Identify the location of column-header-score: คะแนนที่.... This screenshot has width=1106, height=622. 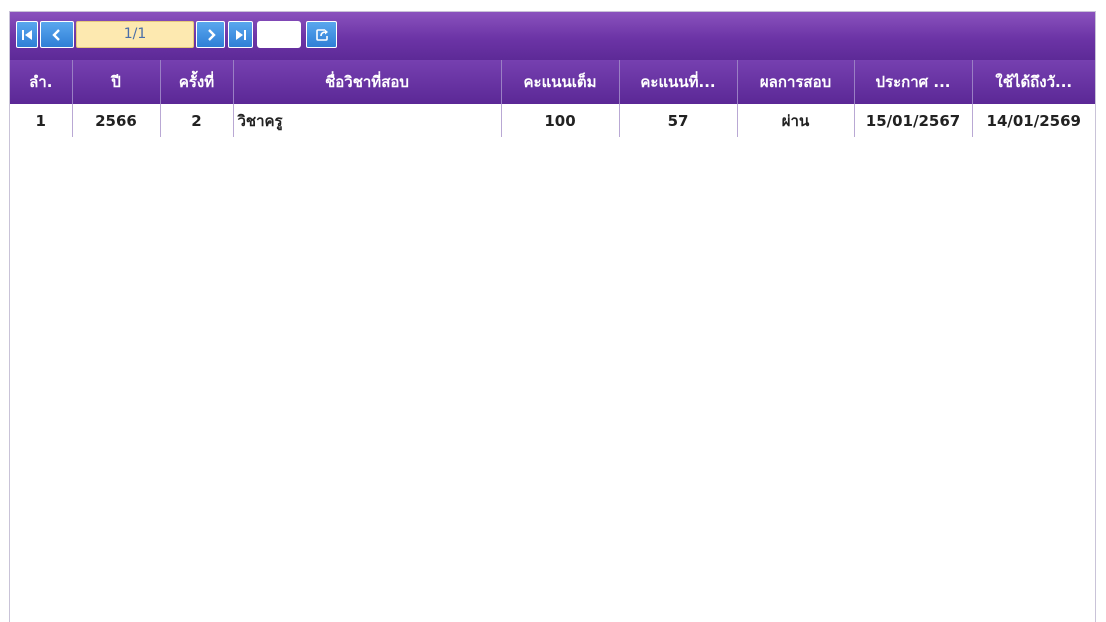
(678, 82).